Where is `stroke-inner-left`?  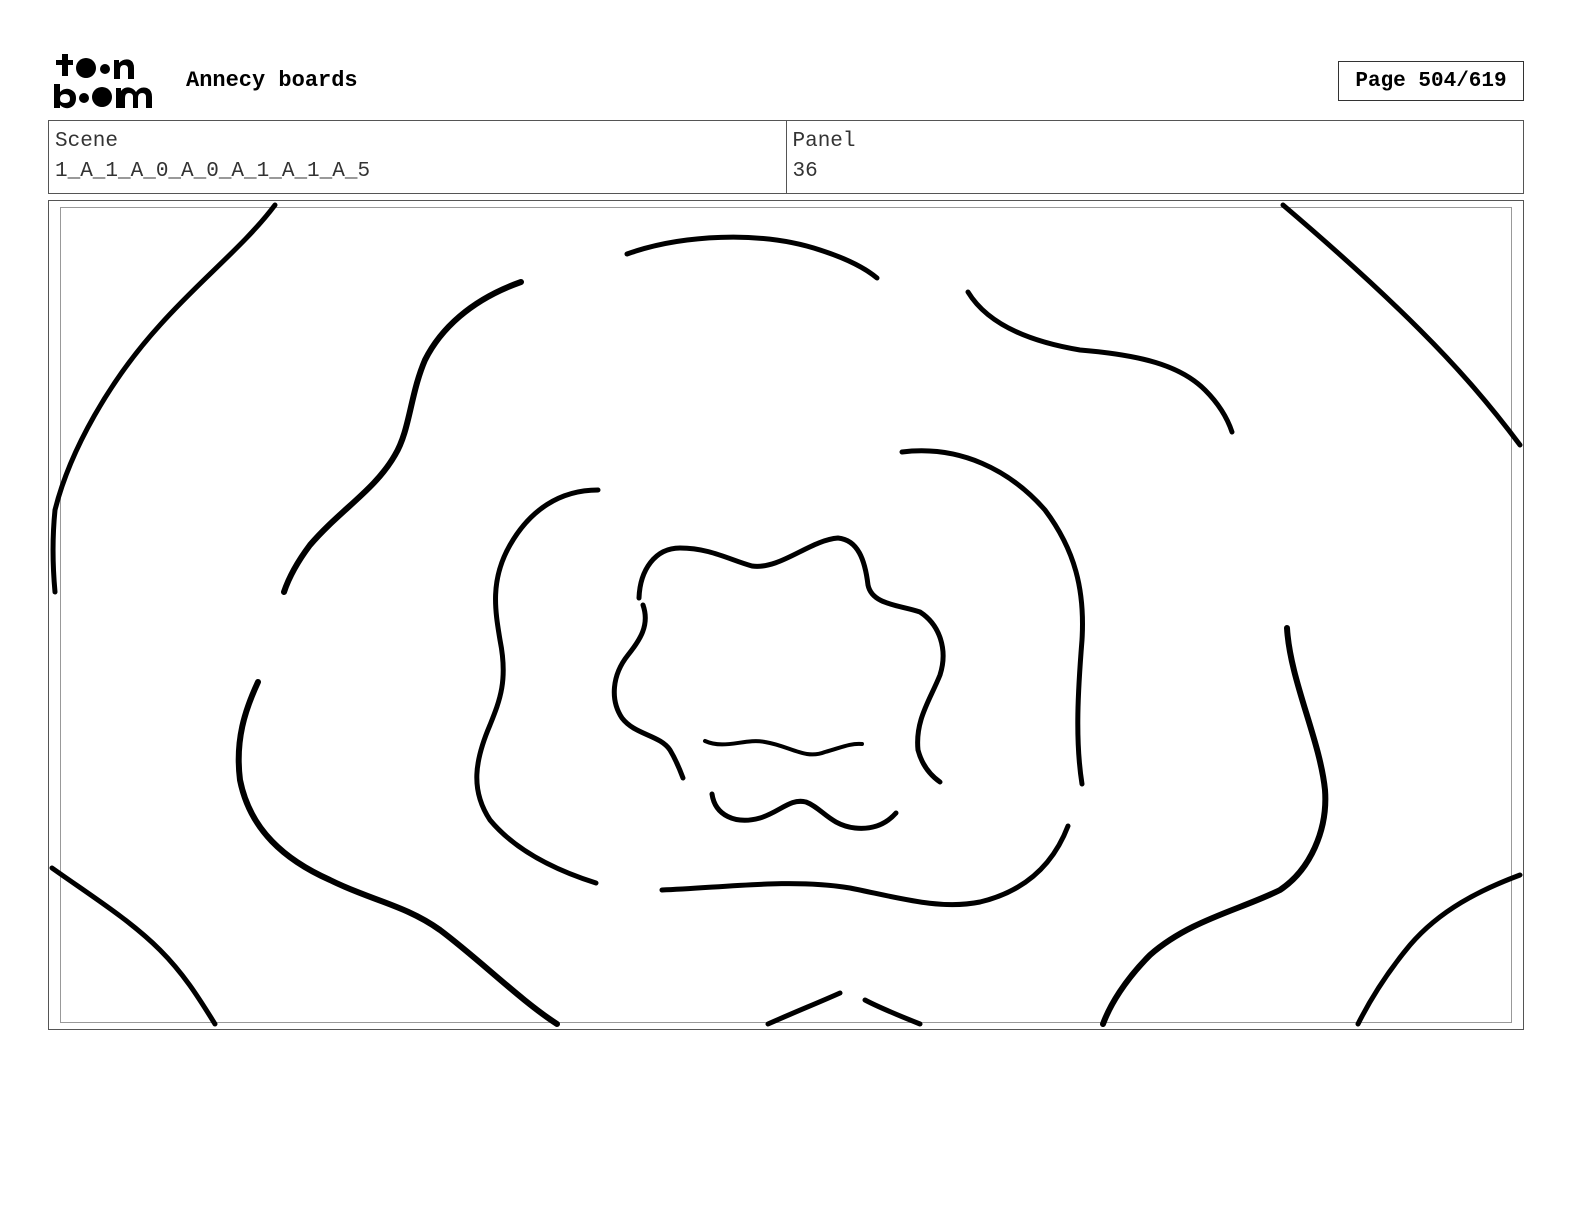 stroke-inner-left is located at coordinates (648, 691).